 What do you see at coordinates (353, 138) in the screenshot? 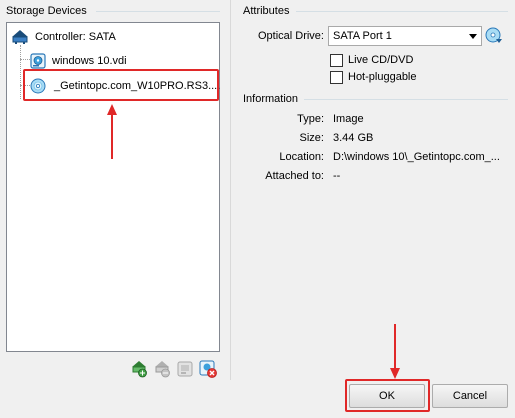
I see `info-size-value: 3.44 GB` at bounding box center [353, 138].